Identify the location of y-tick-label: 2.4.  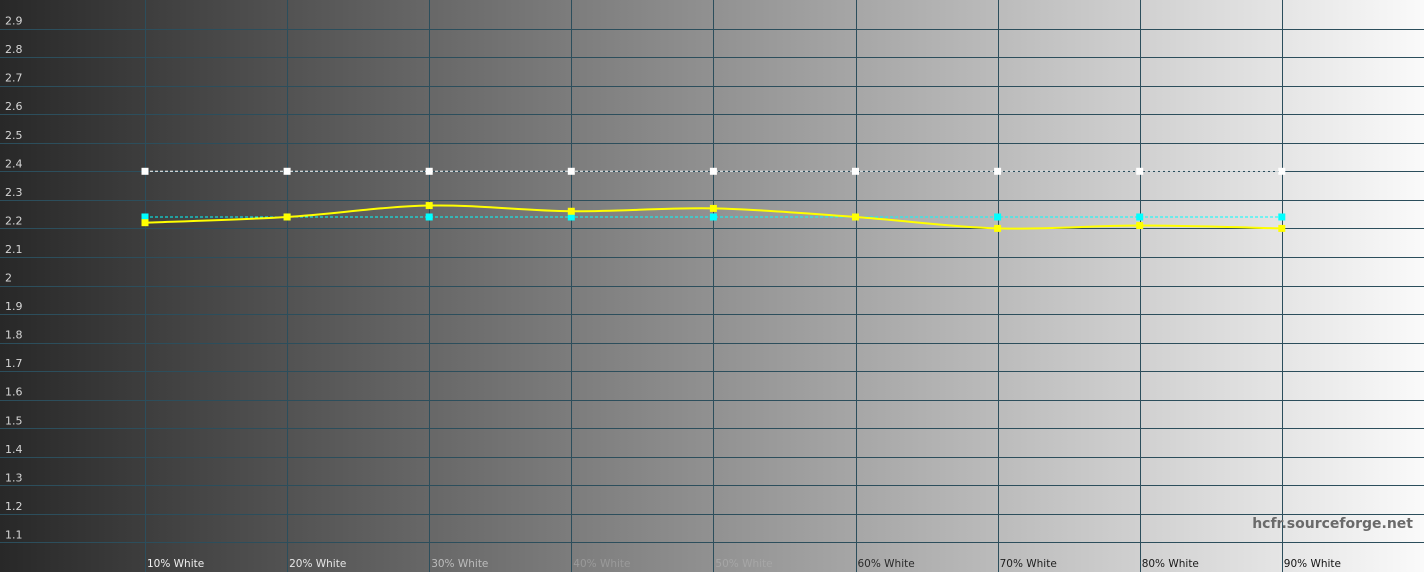
(14, 163).